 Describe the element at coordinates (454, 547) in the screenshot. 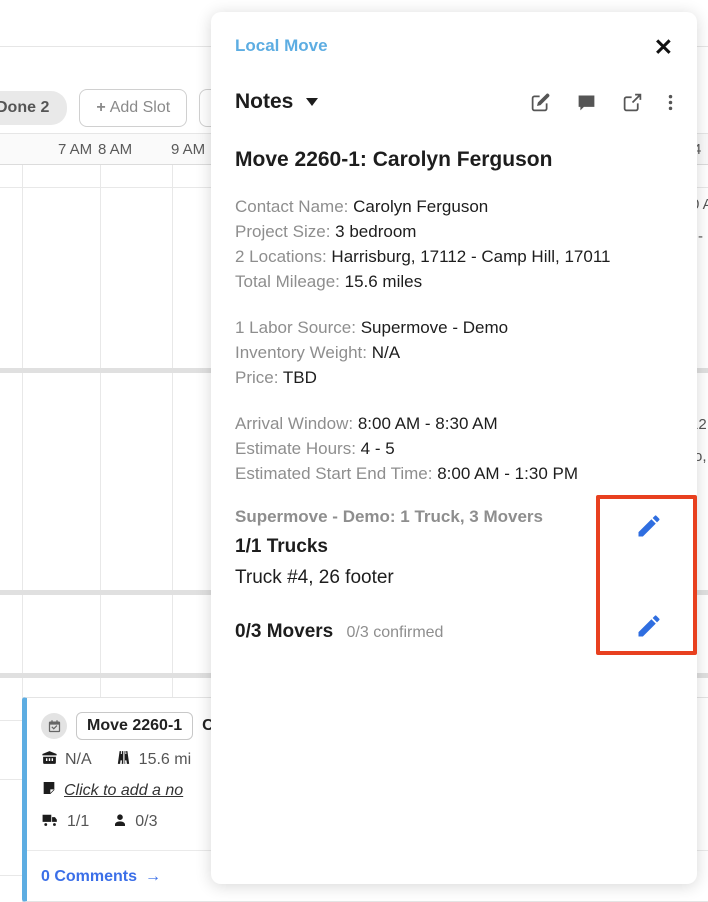

I see `trucks-count-row: 1/1 Trucks` at that location.